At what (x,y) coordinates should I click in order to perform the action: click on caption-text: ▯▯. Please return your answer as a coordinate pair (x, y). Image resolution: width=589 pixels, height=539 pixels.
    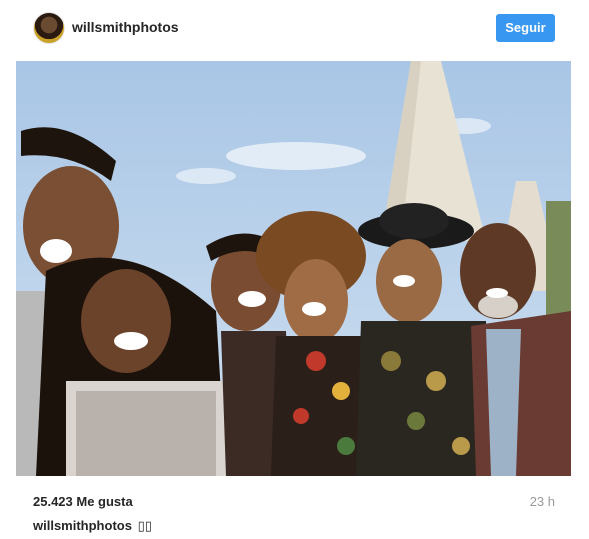
    Looking at the image, I should click on (144, 526).